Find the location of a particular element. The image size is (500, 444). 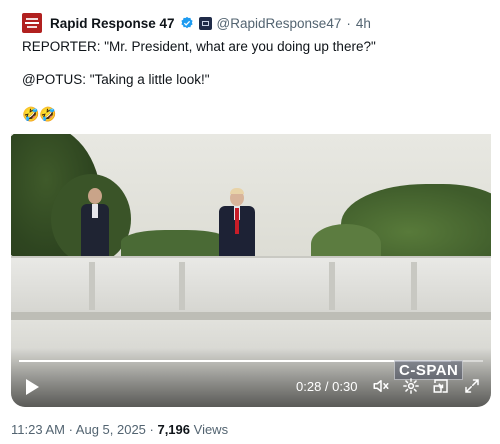

post-timestamp: 11:23 AM · Aug 5, 2025 · is located at coordinates (84, 429).